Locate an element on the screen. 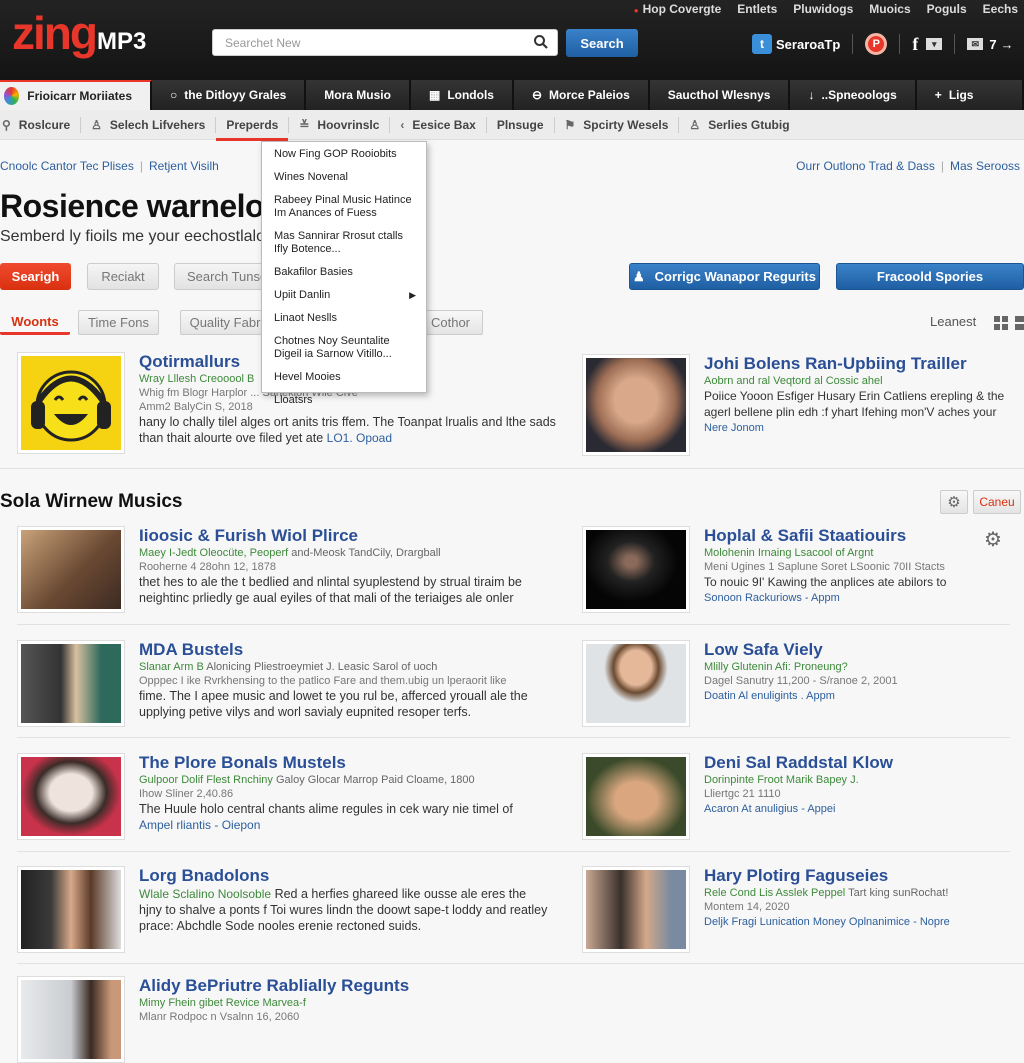 The height and width of the screenshot is (1063, 1024). facebook-icon: f is located at coordinates (915, 44).